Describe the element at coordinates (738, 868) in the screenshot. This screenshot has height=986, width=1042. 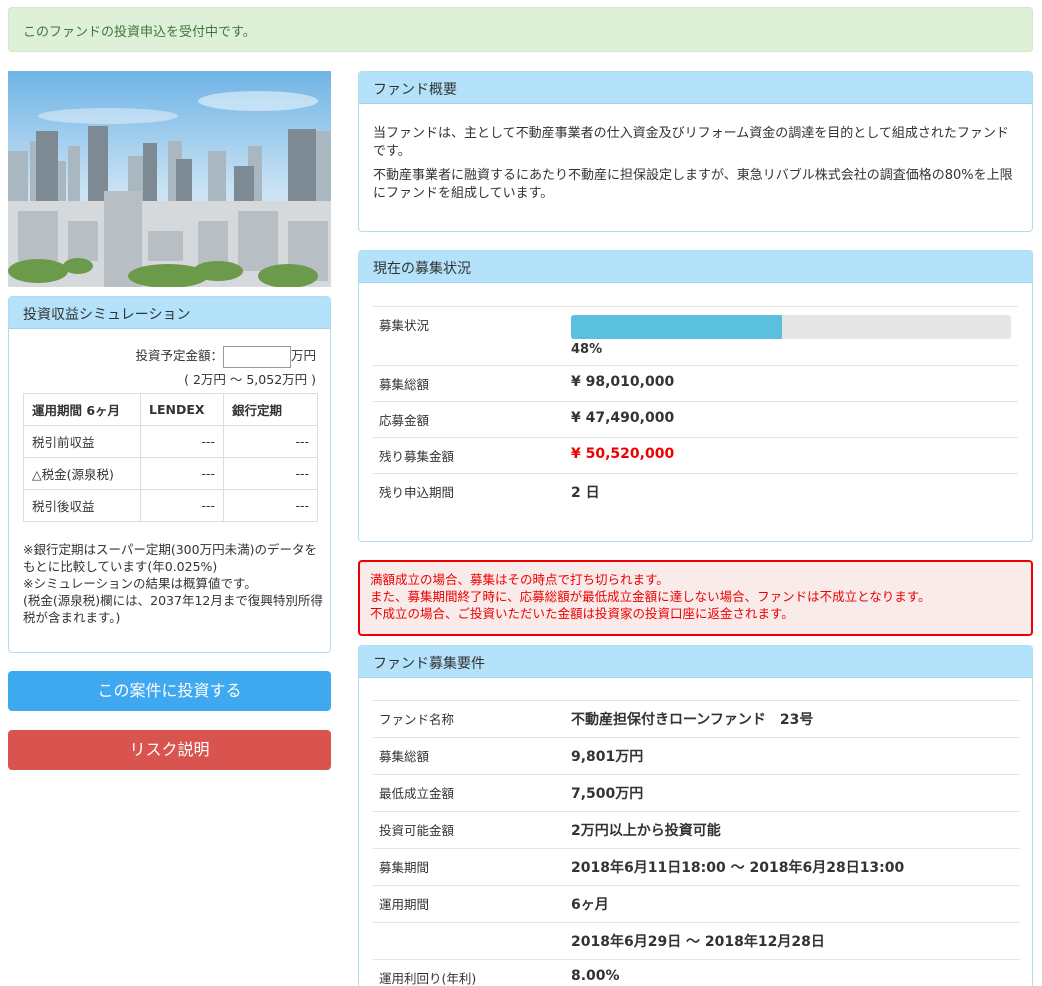
I see `row-value: 2018年6月11日18:00 ～ 2018年6月28日13:00` at that location.